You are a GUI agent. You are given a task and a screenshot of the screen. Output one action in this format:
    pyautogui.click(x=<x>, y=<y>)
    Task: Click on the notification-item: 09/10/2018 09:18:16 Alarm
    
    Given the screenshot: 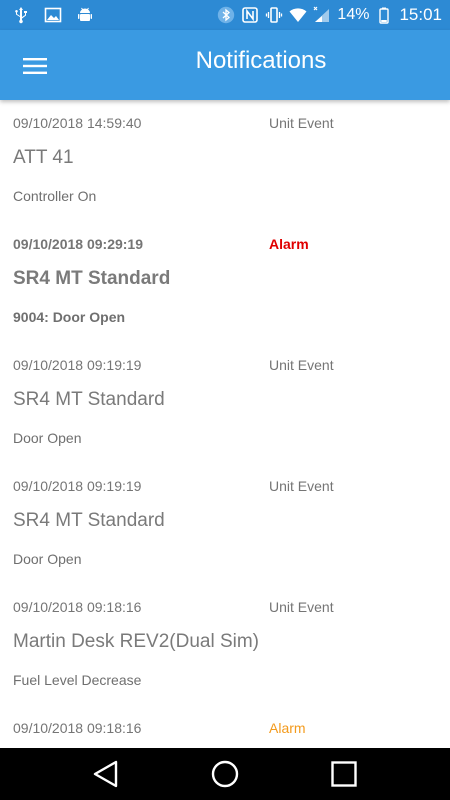 What is the action you would take?
    pyautogui.click(x=225, y=726)
    